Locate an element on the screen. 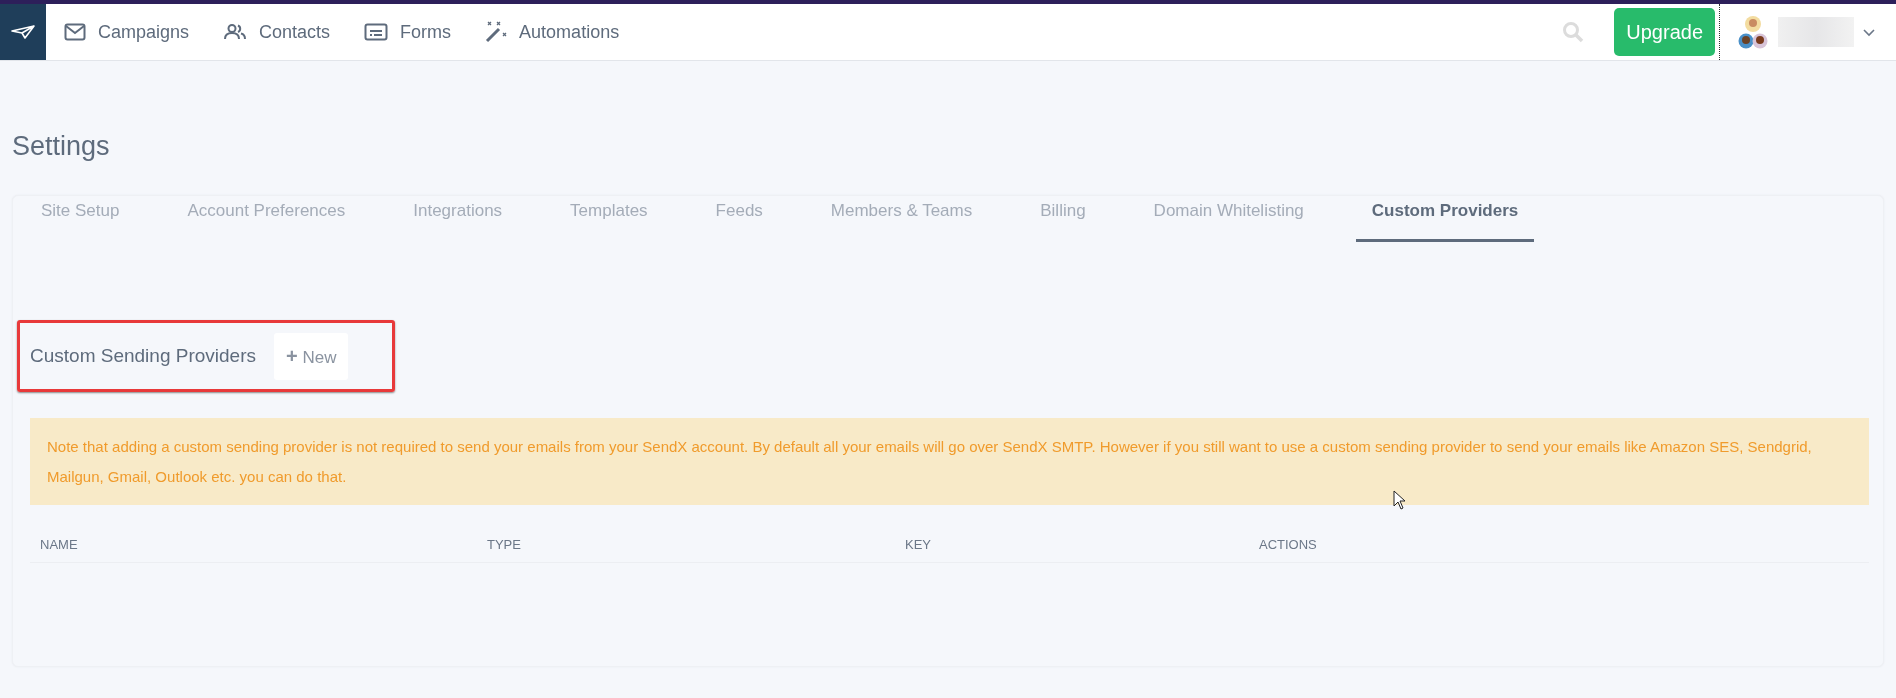 This screenshot has height=698, width=1896. nav-link: Automations is located at coordinates (552, 32).